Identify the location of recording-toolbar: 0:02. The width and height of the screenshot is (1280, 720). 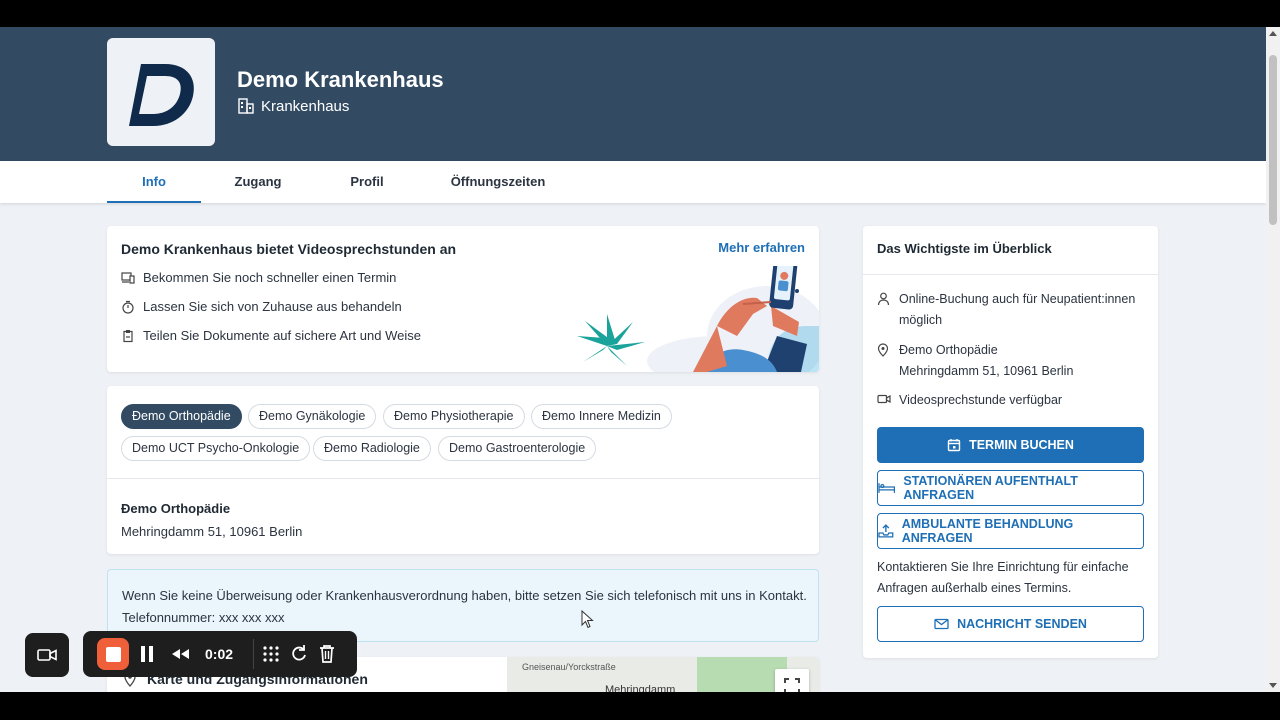
(220, 654).